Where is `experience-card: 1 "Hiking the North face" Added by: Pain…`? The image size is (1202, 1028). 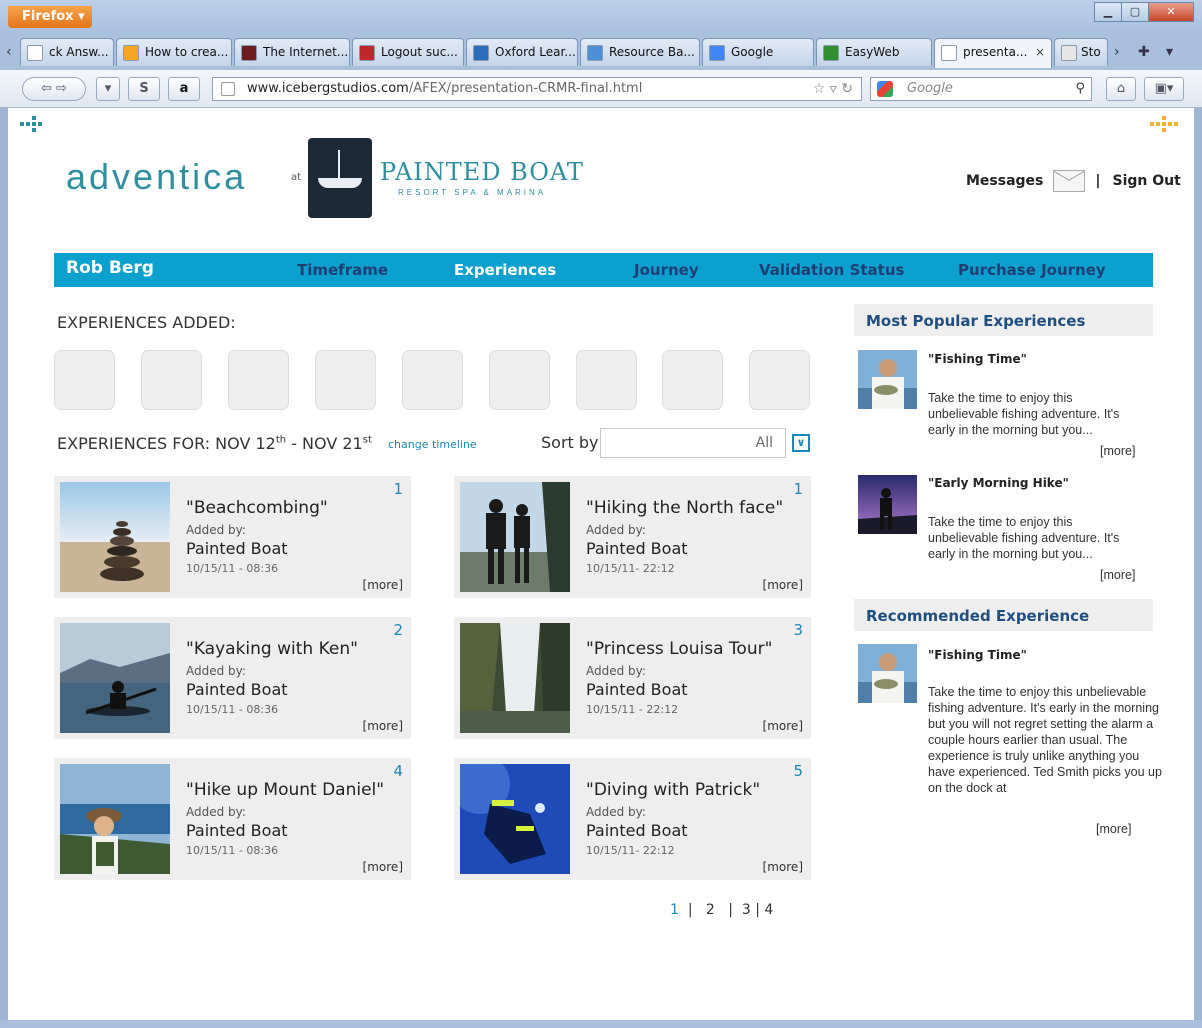
experience-card: 1 "Hiking the North face" Added by: Pain… is located at coordinates (632, 537).